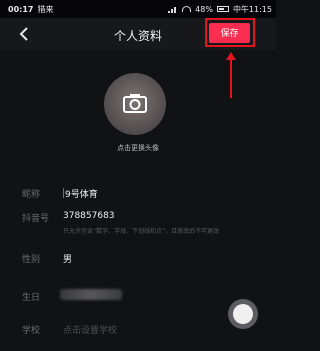 This screenshot has width=320, height=351. What do you see at coordinates (21, 9) in the screenshot?
I see `status-time: 00:17` at bounding box center [21, 9].